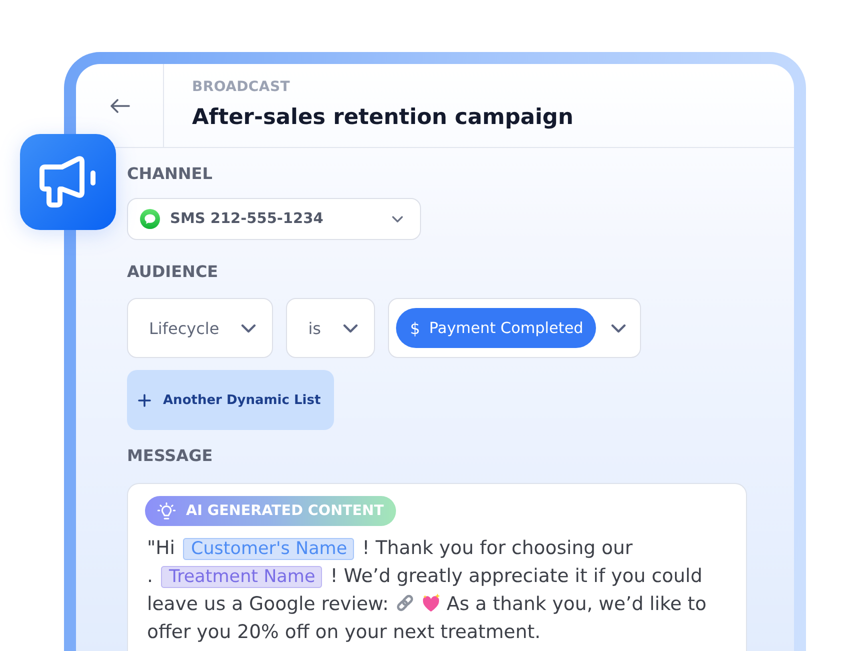 The image size is (868, 651). What do you see at coordinates (576, 604) in the screenshot?
I see `message-text: As a thank you, we’d like to` at bounding box center [576, 604].